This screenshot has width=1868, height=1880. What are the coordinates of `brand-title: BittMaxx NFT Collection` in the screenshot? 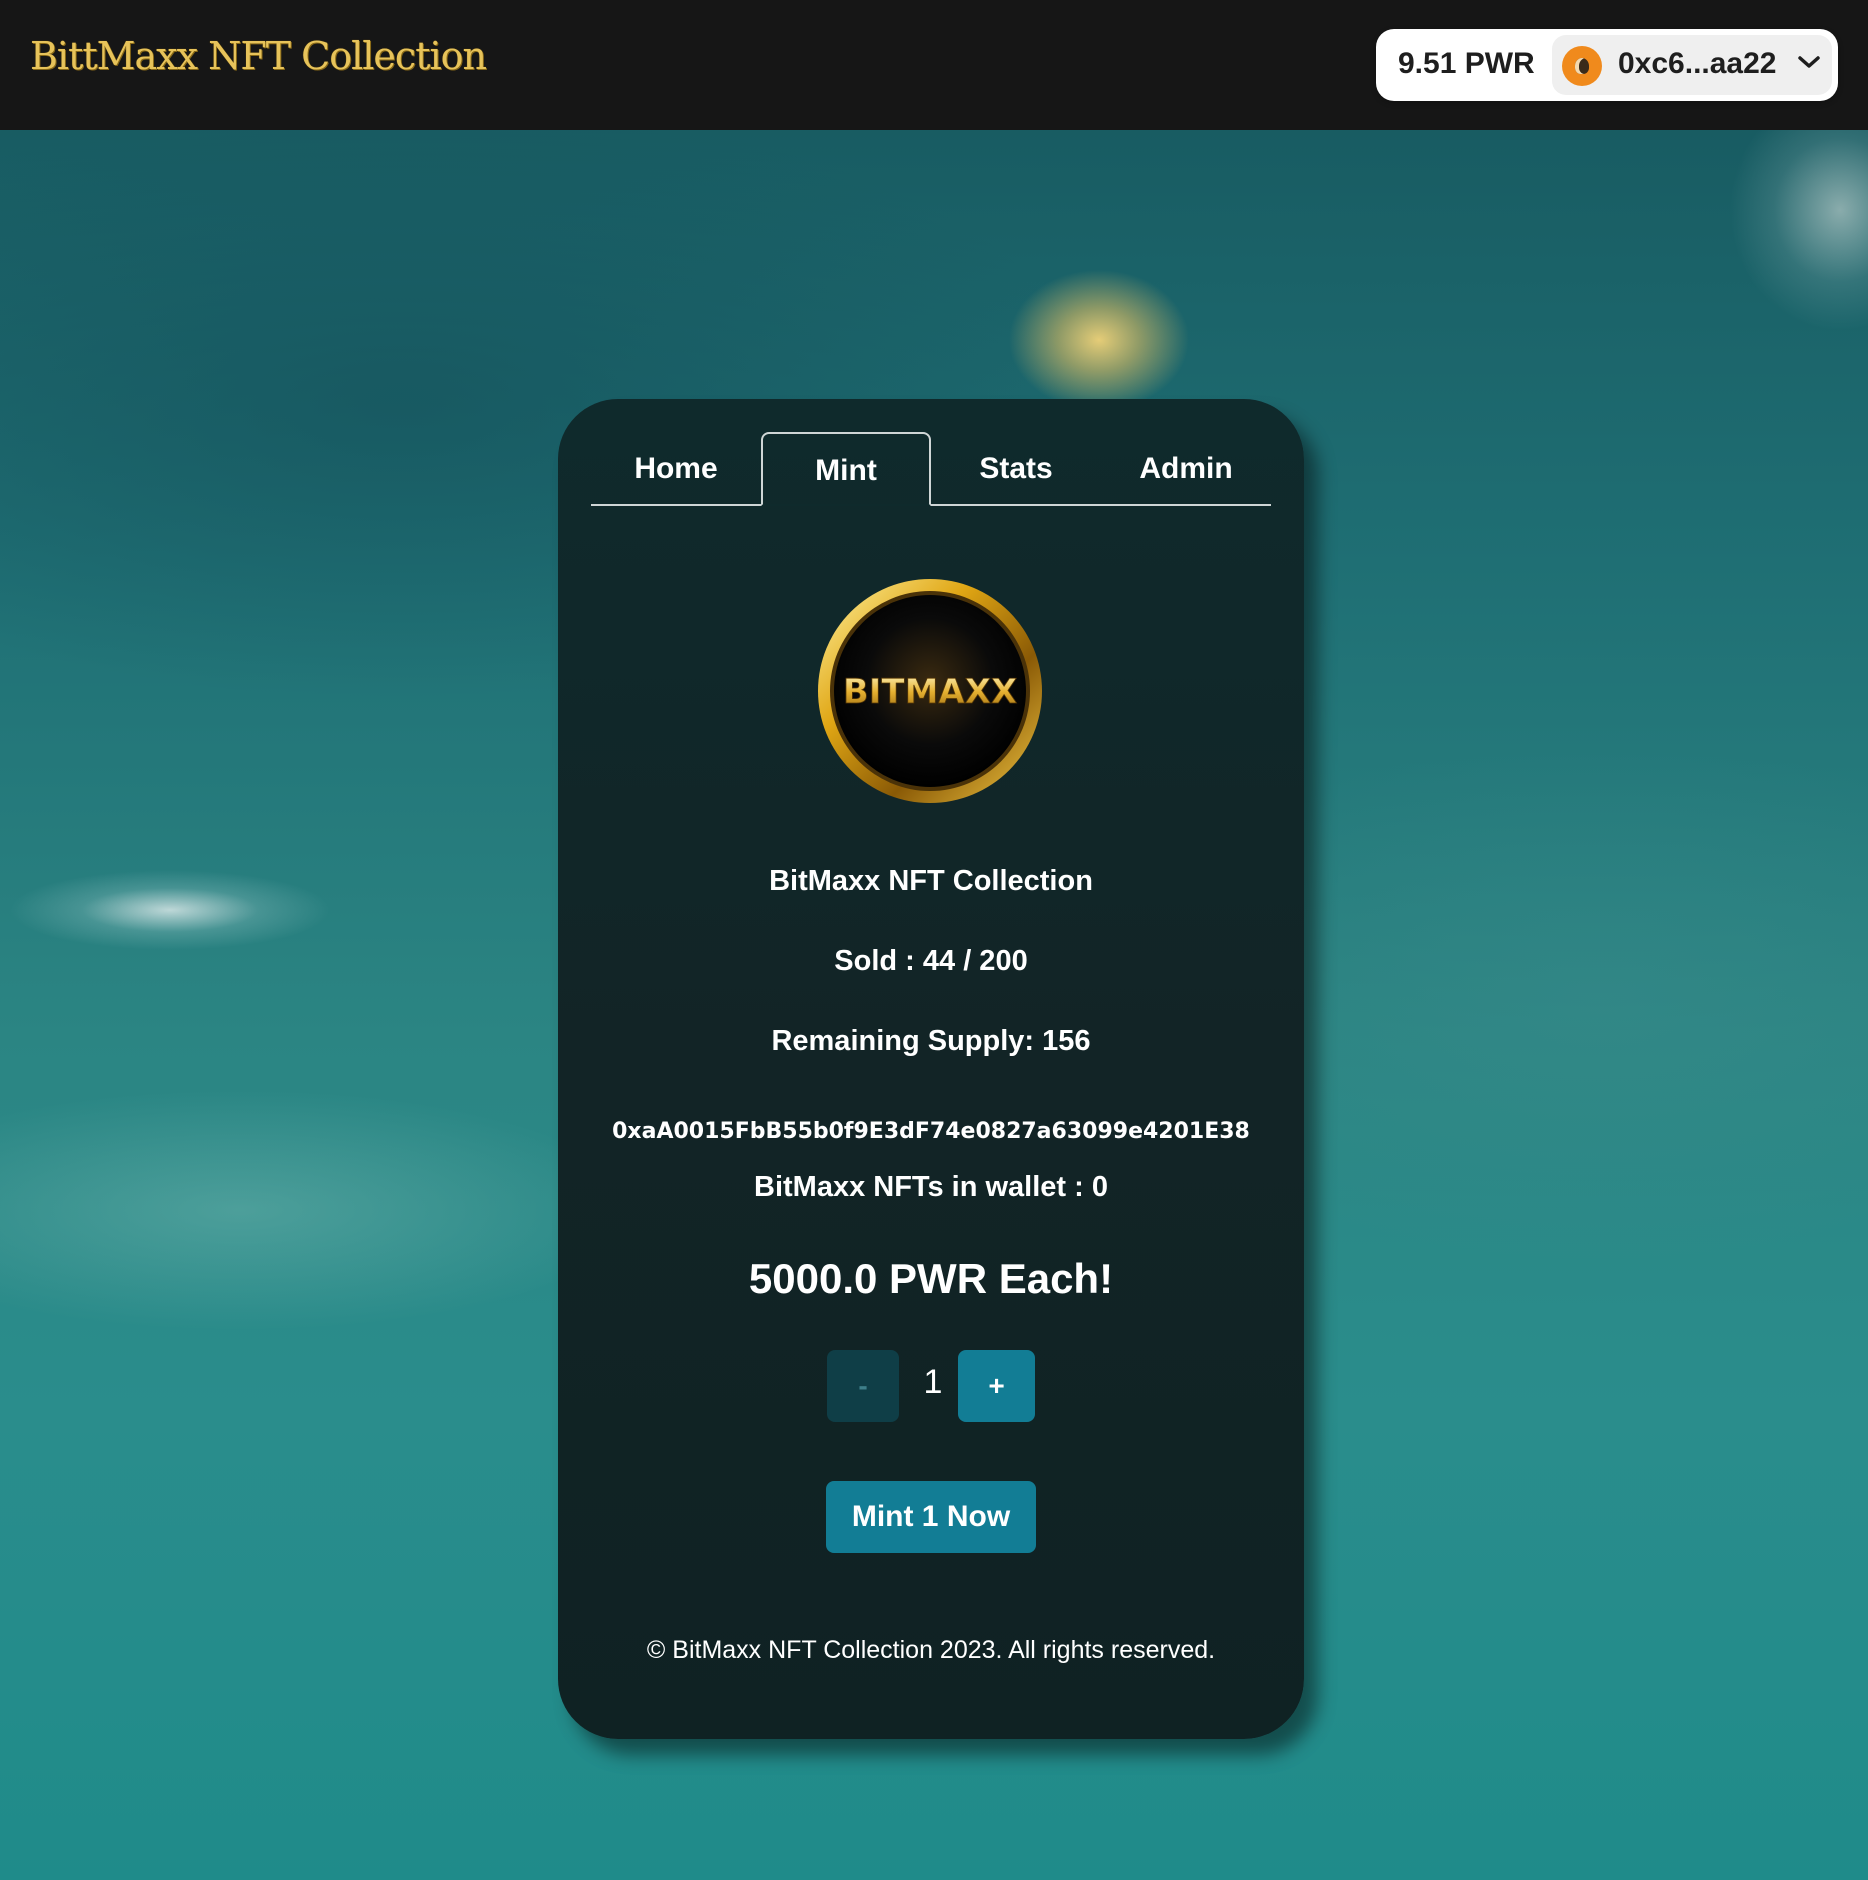 It's located at (258, 56).